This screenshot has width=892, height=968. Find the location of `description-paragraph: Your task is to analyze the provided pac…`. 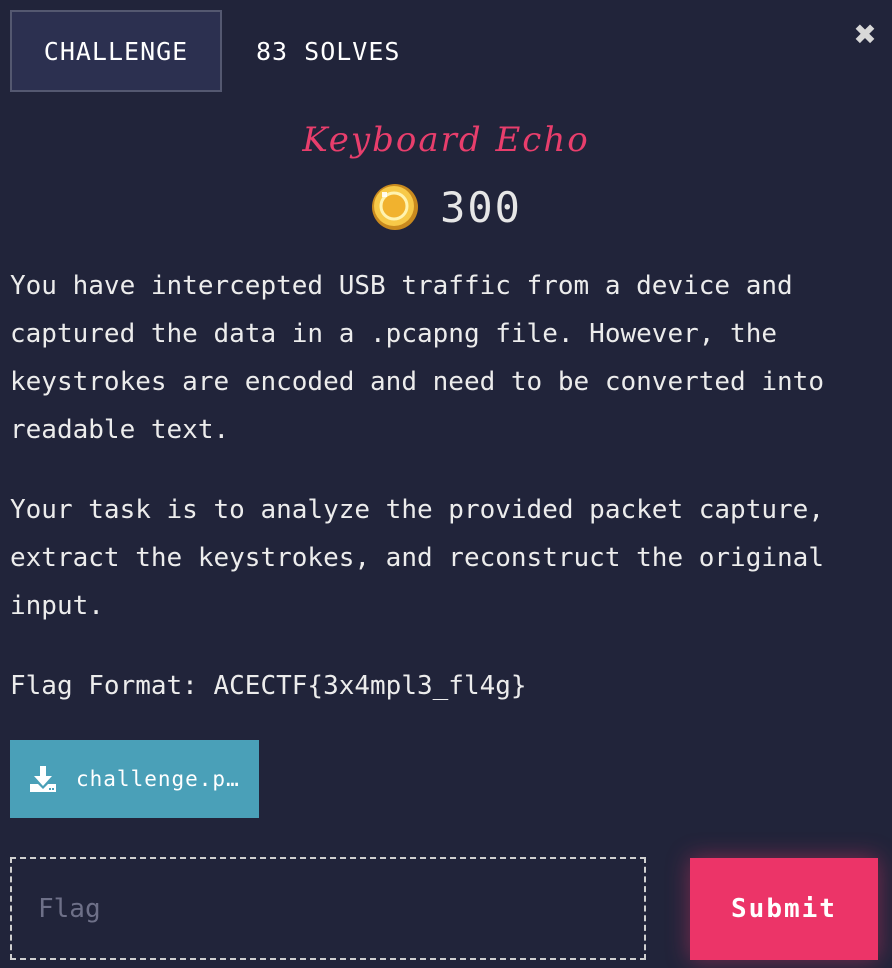

description-paragraph: Your task is to analyze the provided pac… is located at coordinates (417, 558).